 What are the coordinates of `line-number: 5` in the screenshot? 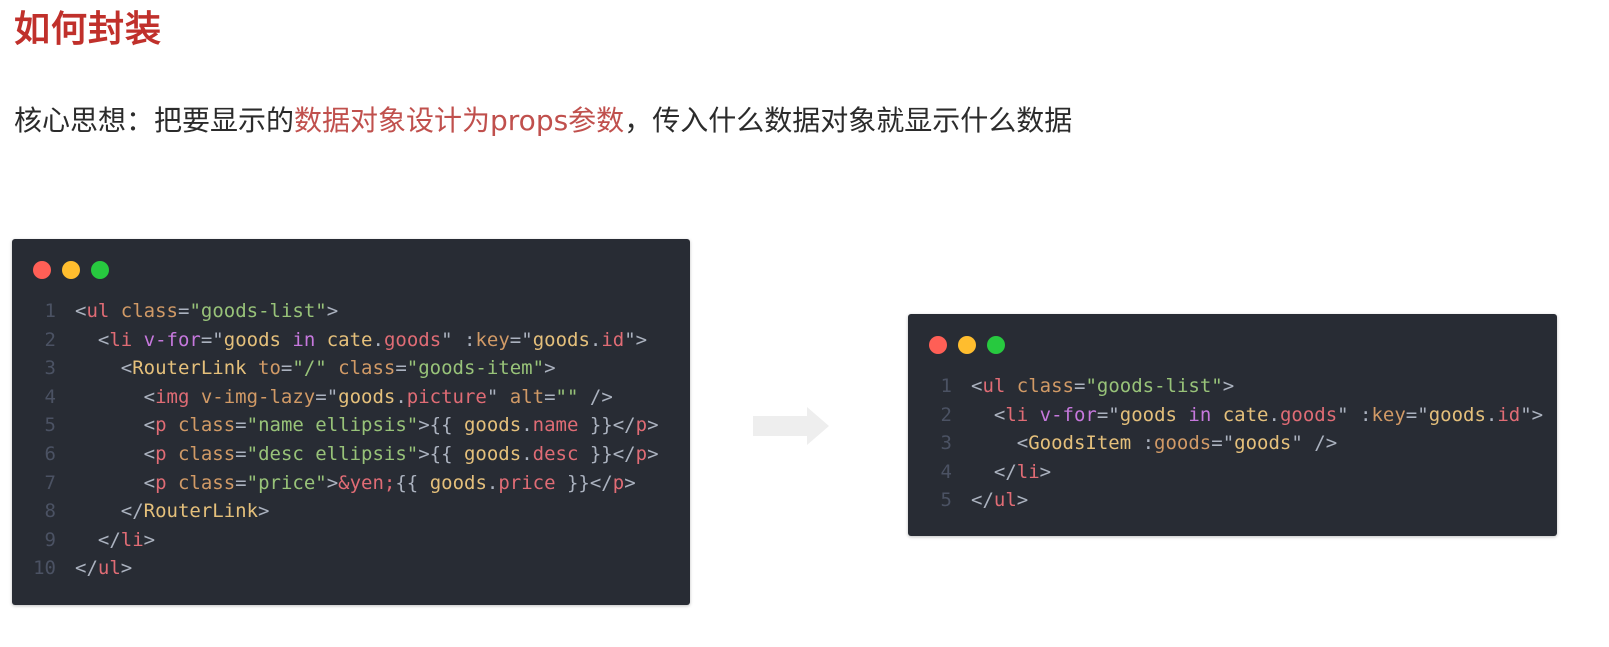 It's located at (50, 425).